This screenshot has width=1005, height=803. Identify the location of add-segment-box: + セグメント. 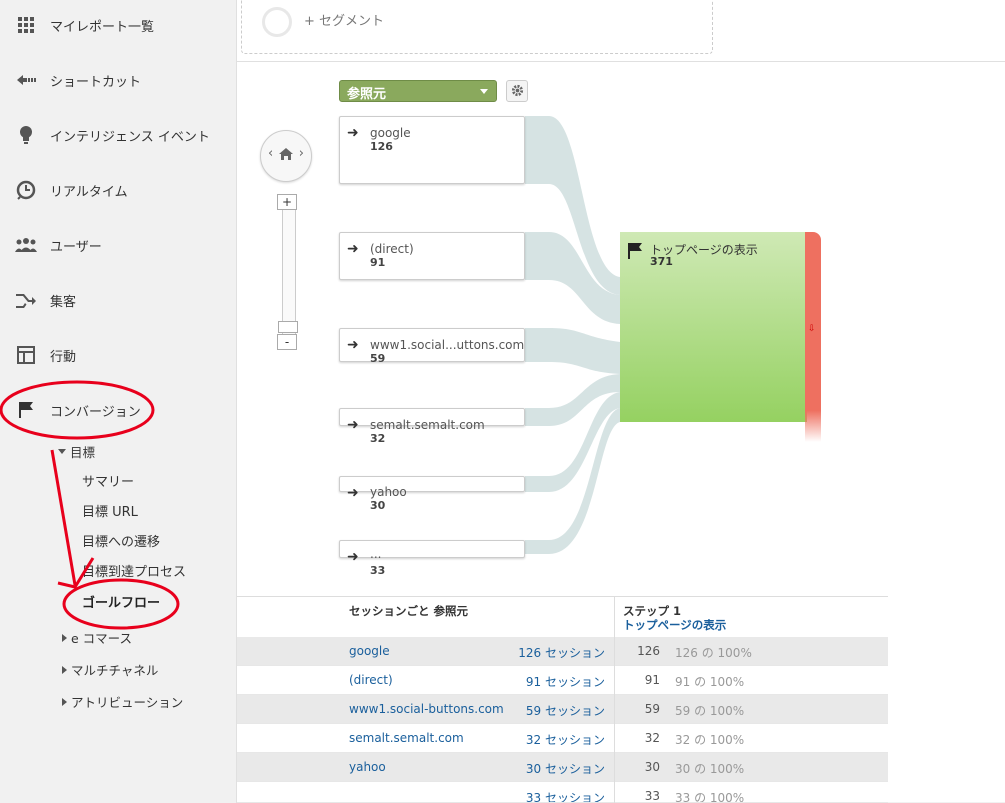
(477, 27).